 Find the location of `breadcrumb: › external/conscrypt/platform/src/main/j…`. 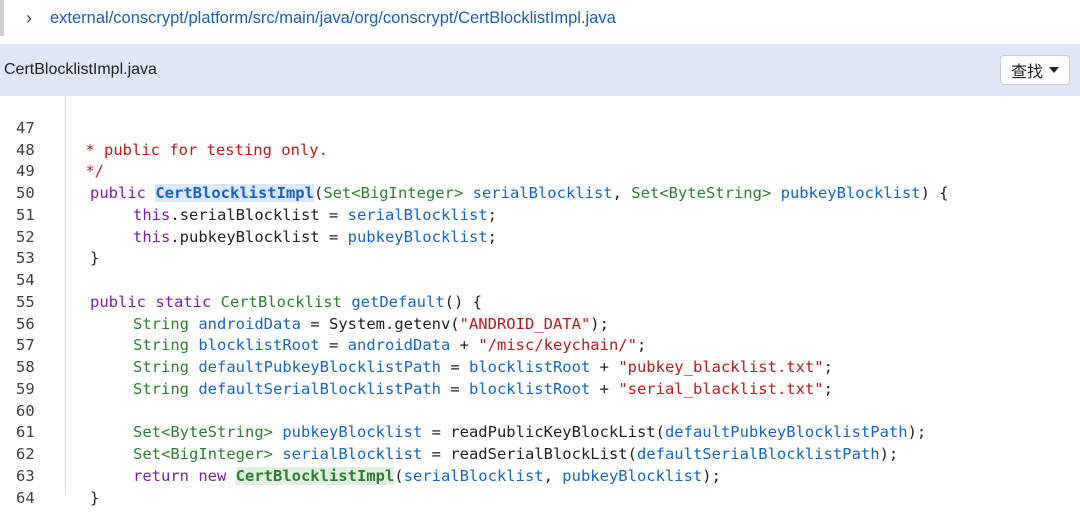

breadcrumb: › external/conscrypt/platform/src/main/j… is located at coordinates (540, 18).